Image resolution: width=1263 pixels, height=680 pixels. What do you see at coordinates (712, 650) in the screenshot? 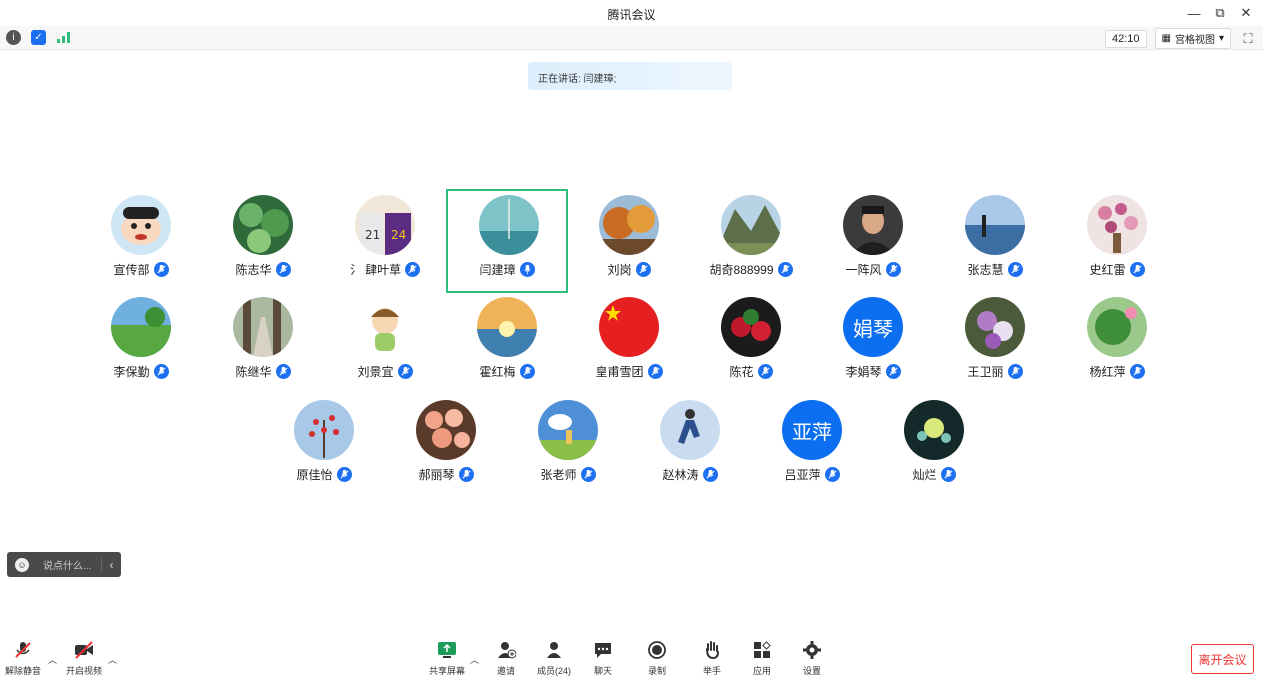
I see `hand-icon` at bounding box center [712, 650].